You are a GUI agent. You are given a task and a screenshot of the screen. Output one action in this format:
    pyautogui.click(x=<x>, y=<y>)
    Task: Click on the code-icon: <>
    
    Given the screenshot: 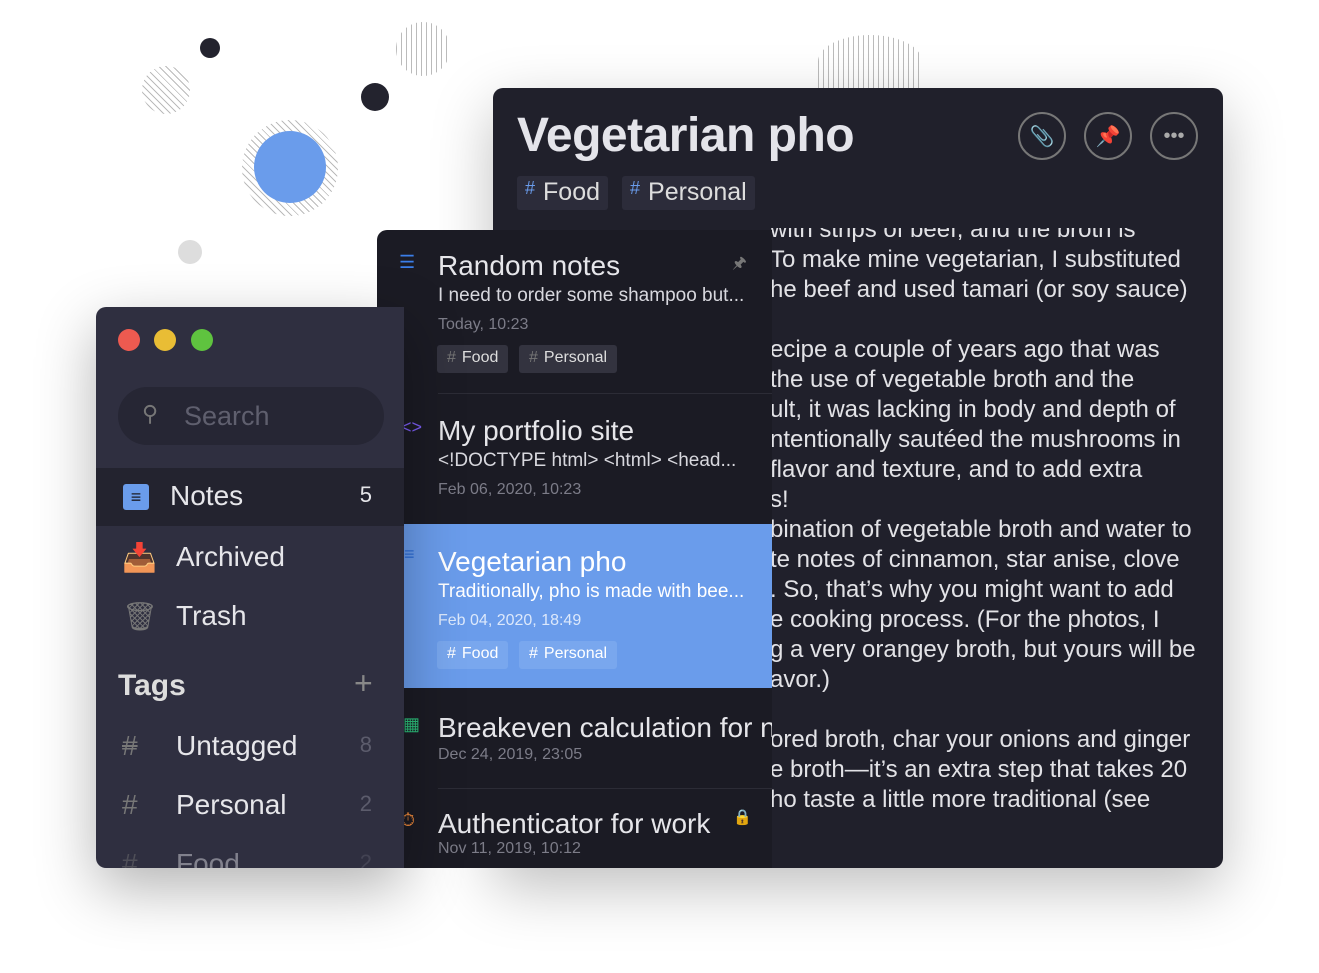 What is the action you would take?
    pyautogui.click(x=412, y=427)
    